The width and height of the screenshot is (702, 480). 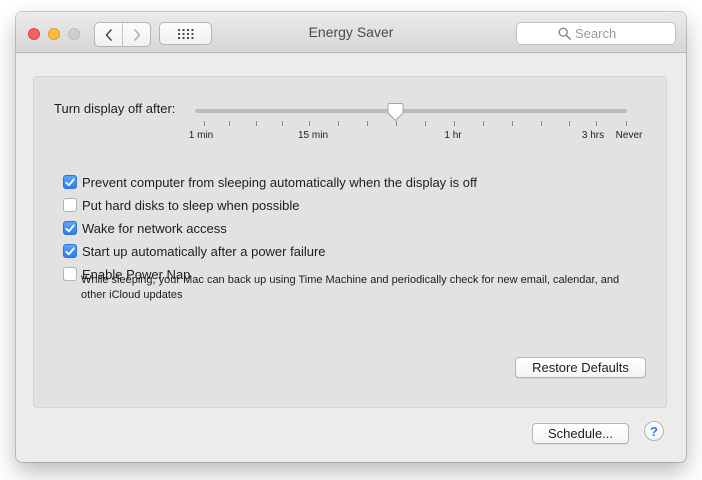 I want to click on tick-label-1-min: 1 min, so click(x=201, y=135).